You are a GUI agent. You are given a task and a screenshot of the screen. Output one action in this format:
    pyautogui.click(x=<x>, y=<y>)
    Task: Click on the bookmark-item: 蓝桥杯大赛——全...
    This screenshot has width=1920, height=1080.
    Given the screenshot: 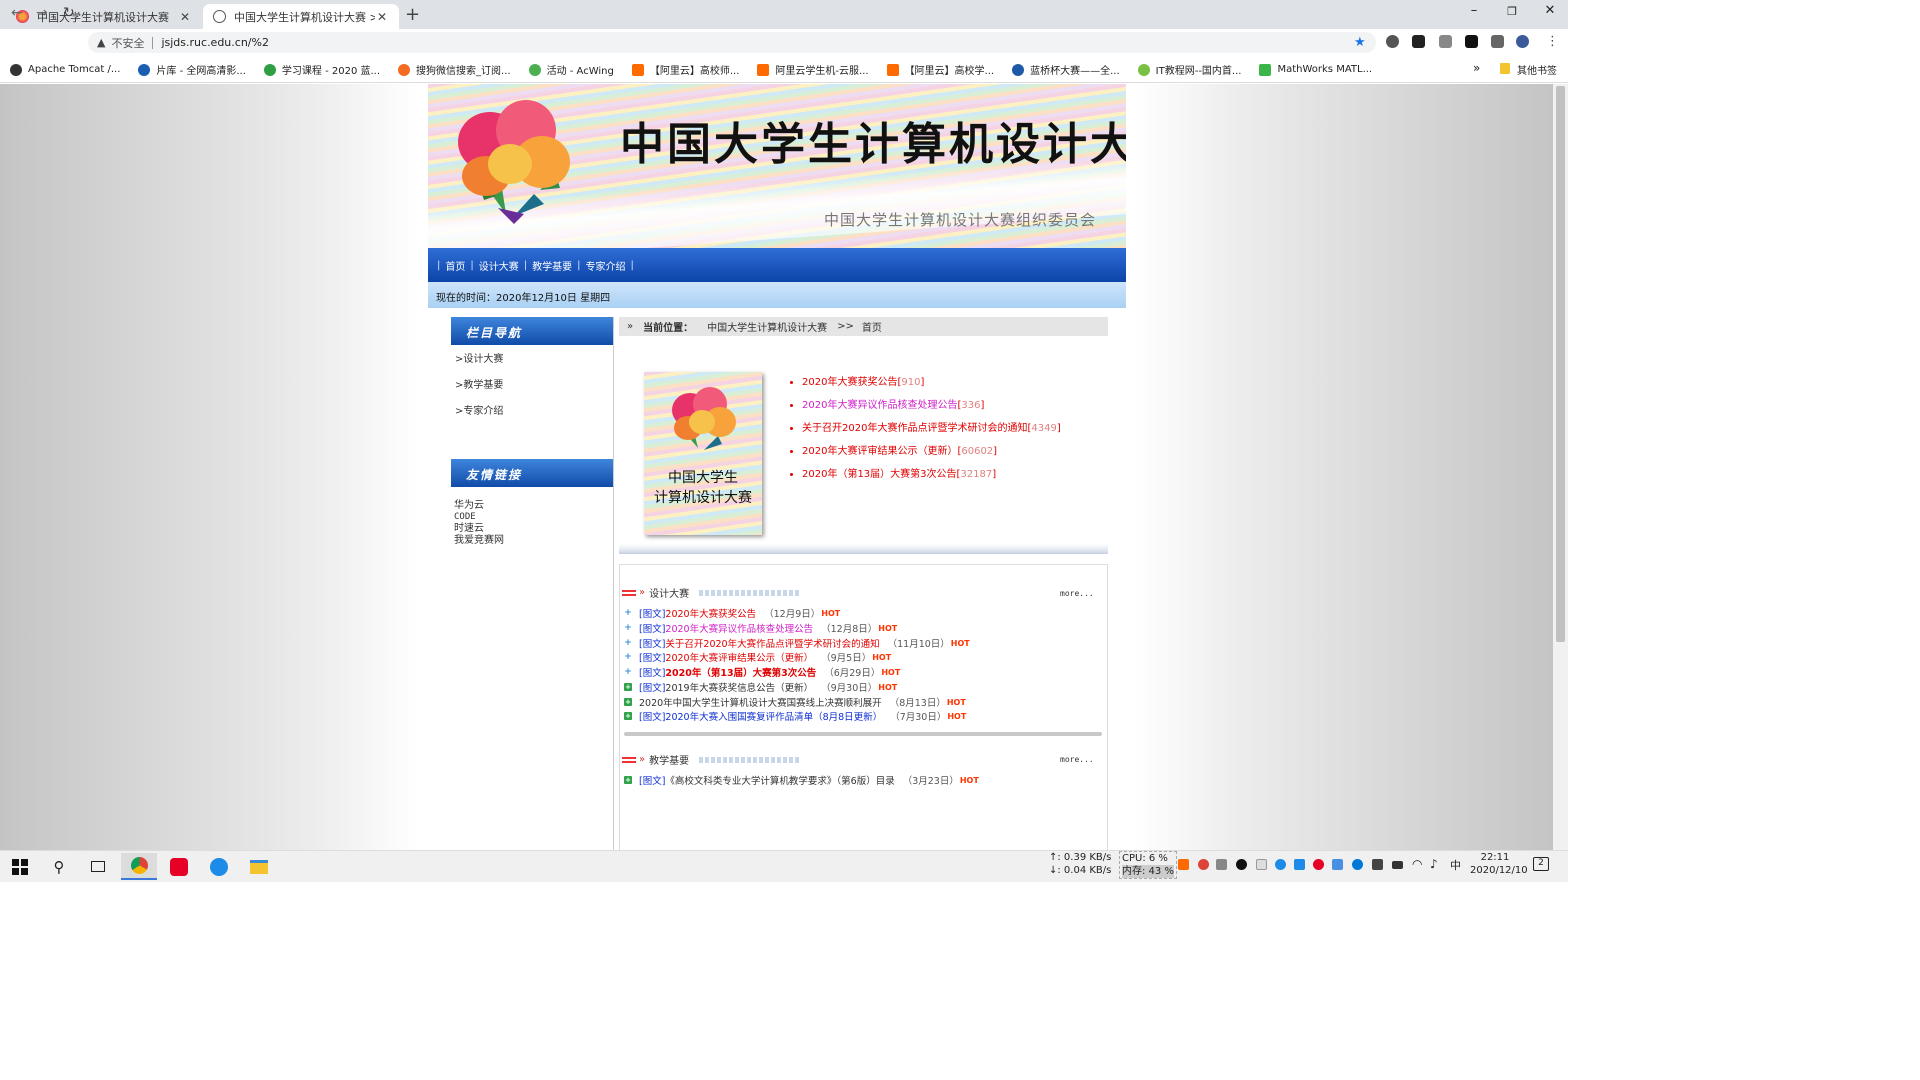 What is the action you would take?
    pyautogui.click(x=1066, y=69)
    